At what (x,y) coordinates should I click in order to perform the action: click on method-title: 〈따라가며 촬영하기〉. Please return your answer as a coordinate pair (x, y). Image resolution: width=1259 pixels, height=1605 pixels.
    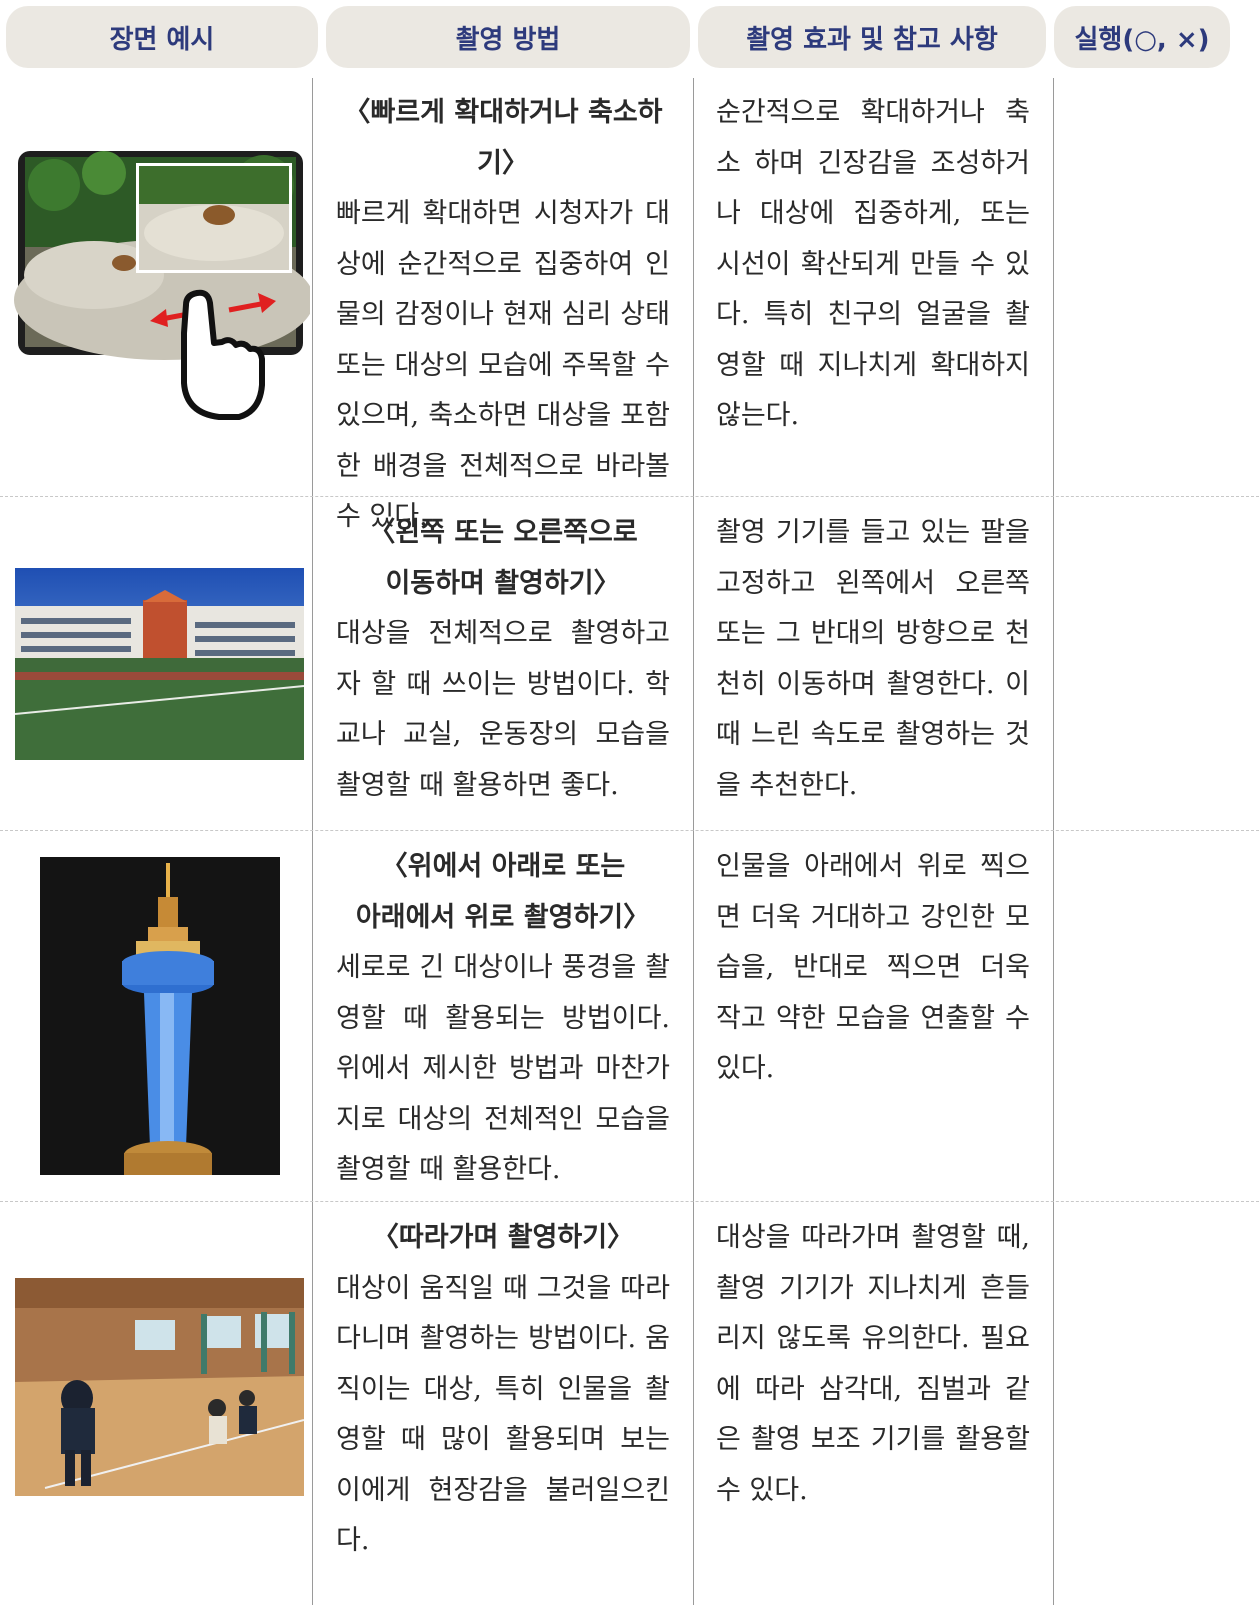
    Looking at the image, I should click on (503, 1237).